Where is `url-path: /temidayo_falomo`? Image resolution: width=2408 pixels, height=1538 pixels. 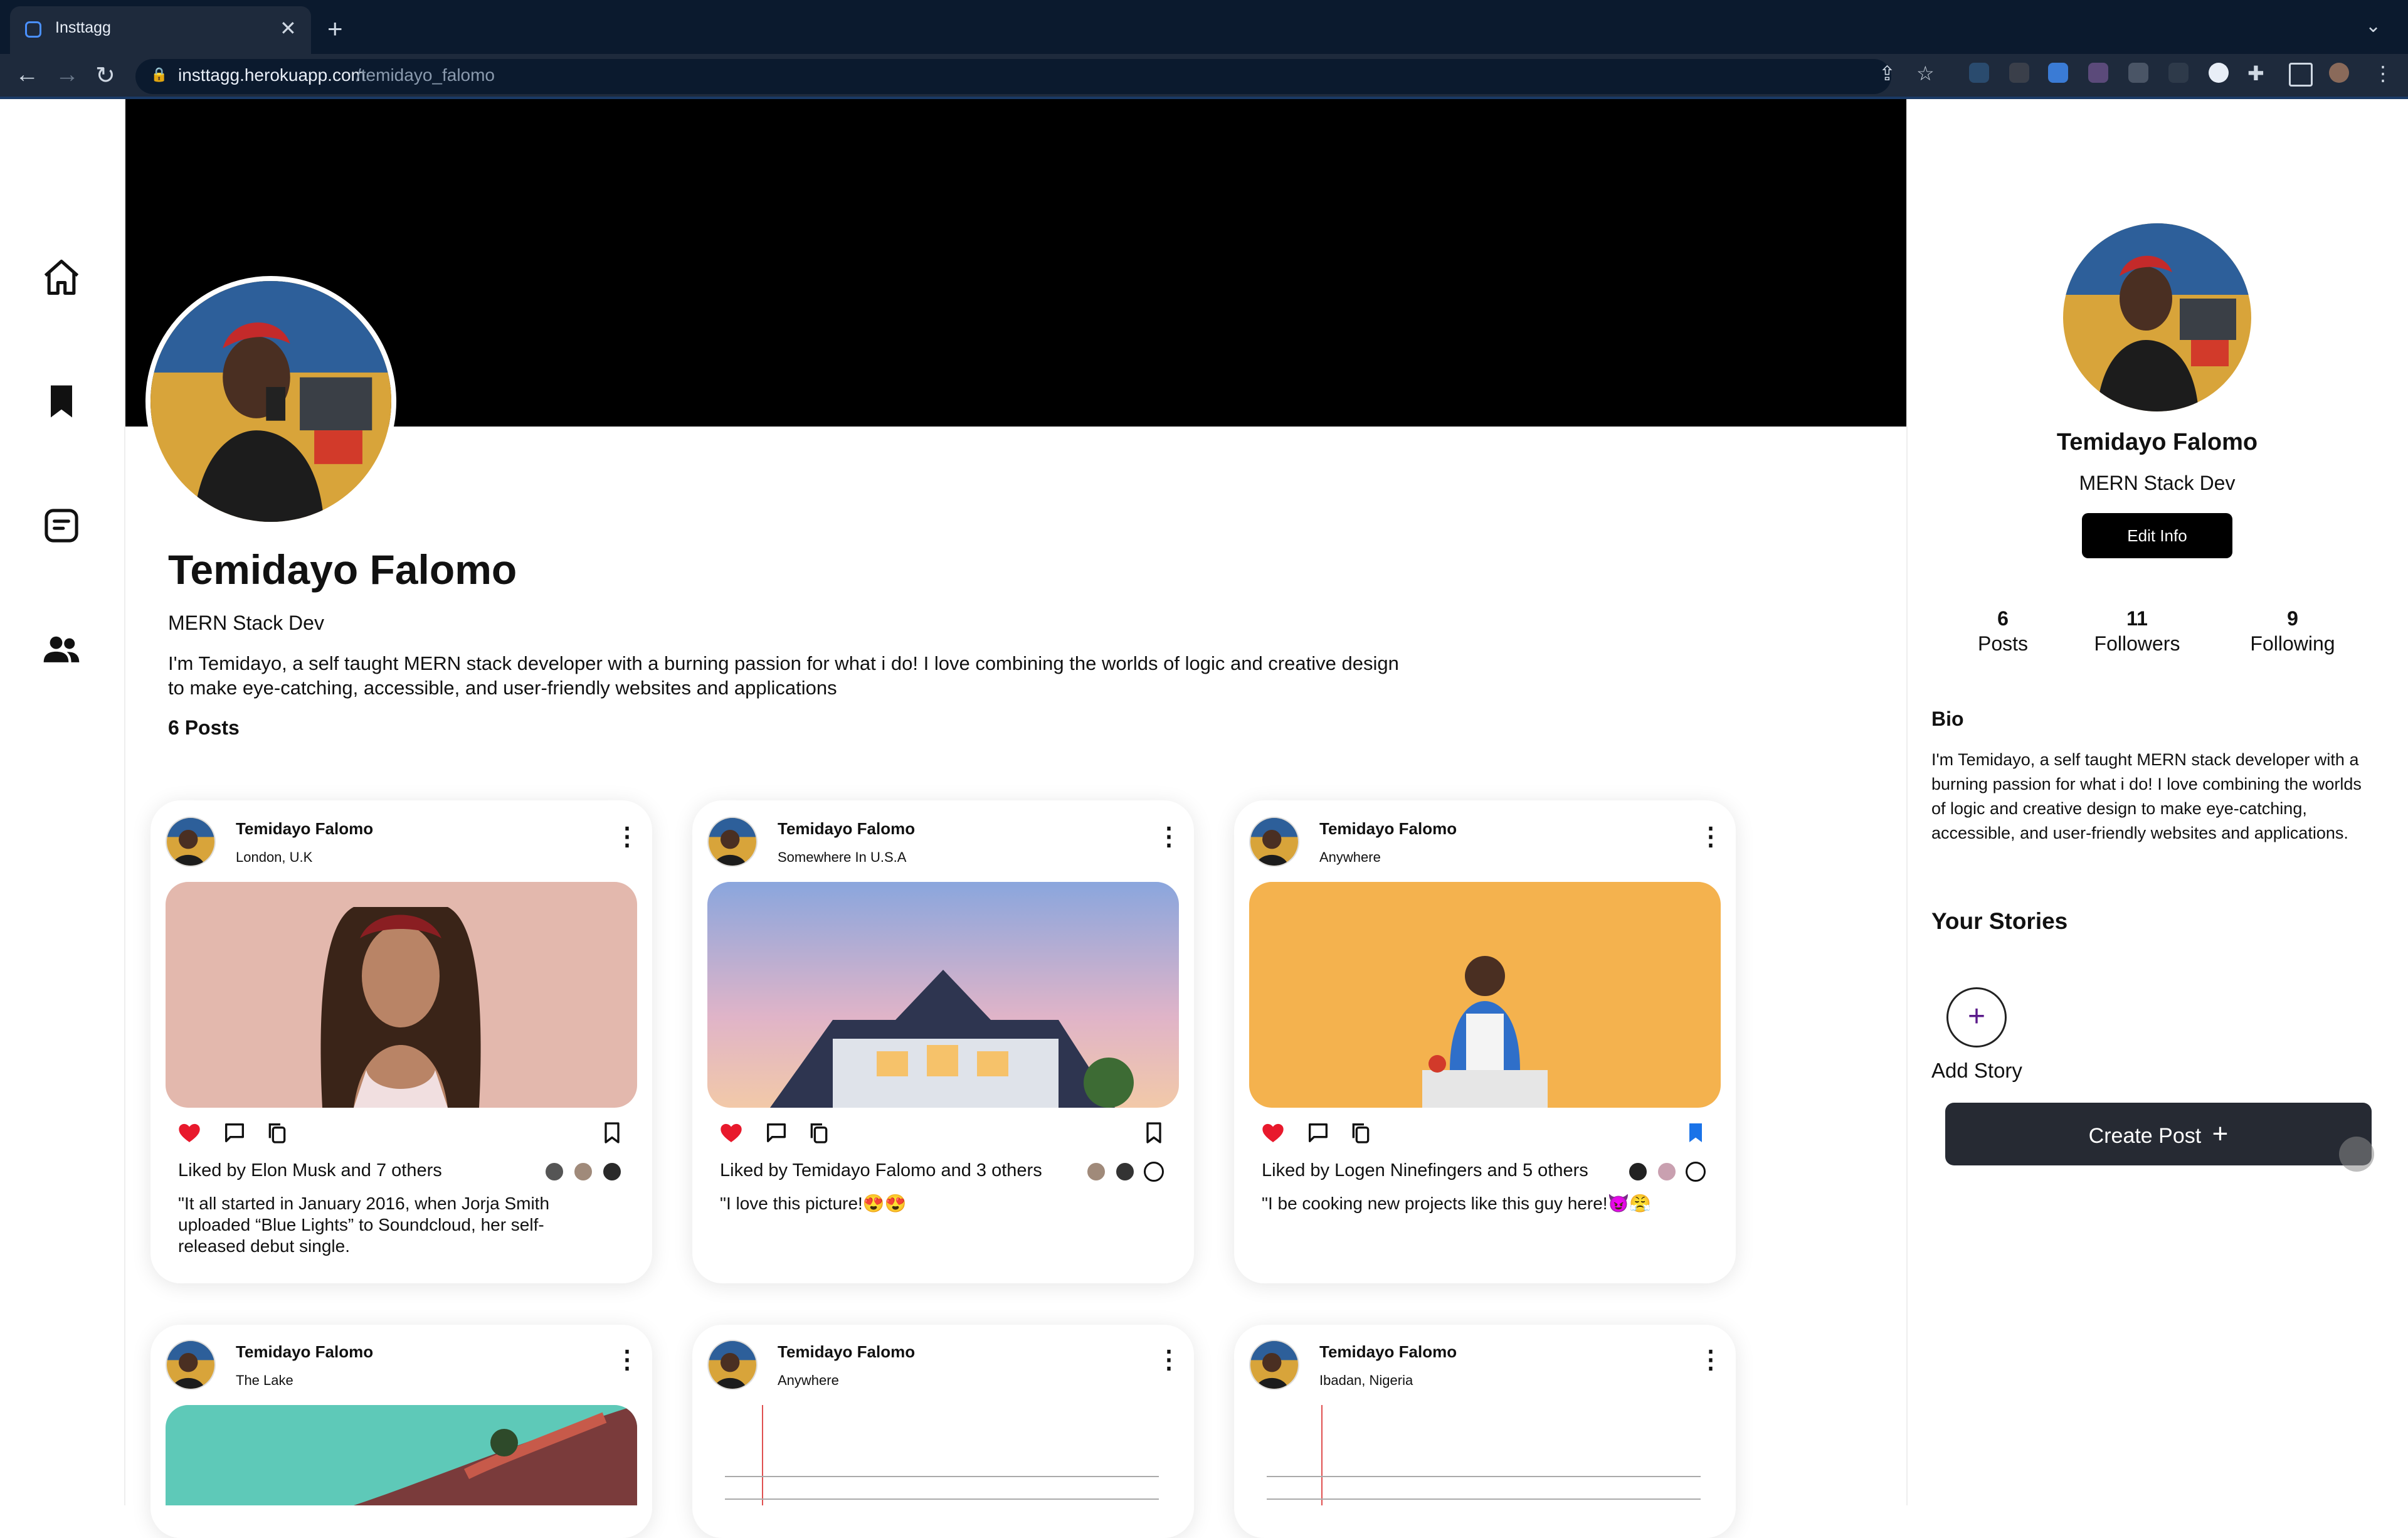 url-path: /temidayo_falomo is located at coordinates (425, 75).